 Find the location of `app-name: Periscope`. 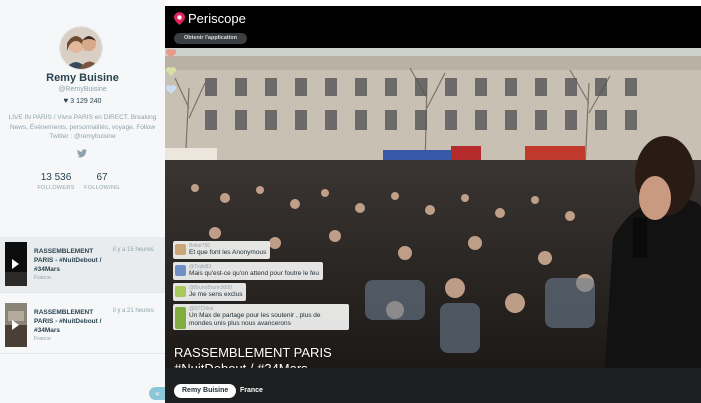

app-name: Periscope is located at coordinates (217, 18).